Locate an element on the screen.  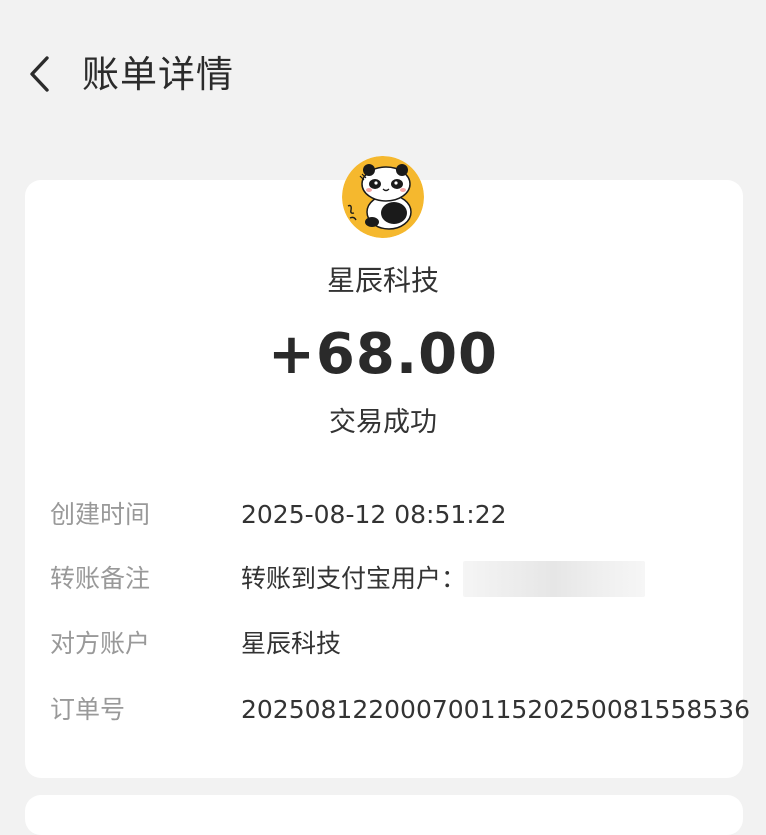
chevron-left-icon is located at coordinates (39, 74).